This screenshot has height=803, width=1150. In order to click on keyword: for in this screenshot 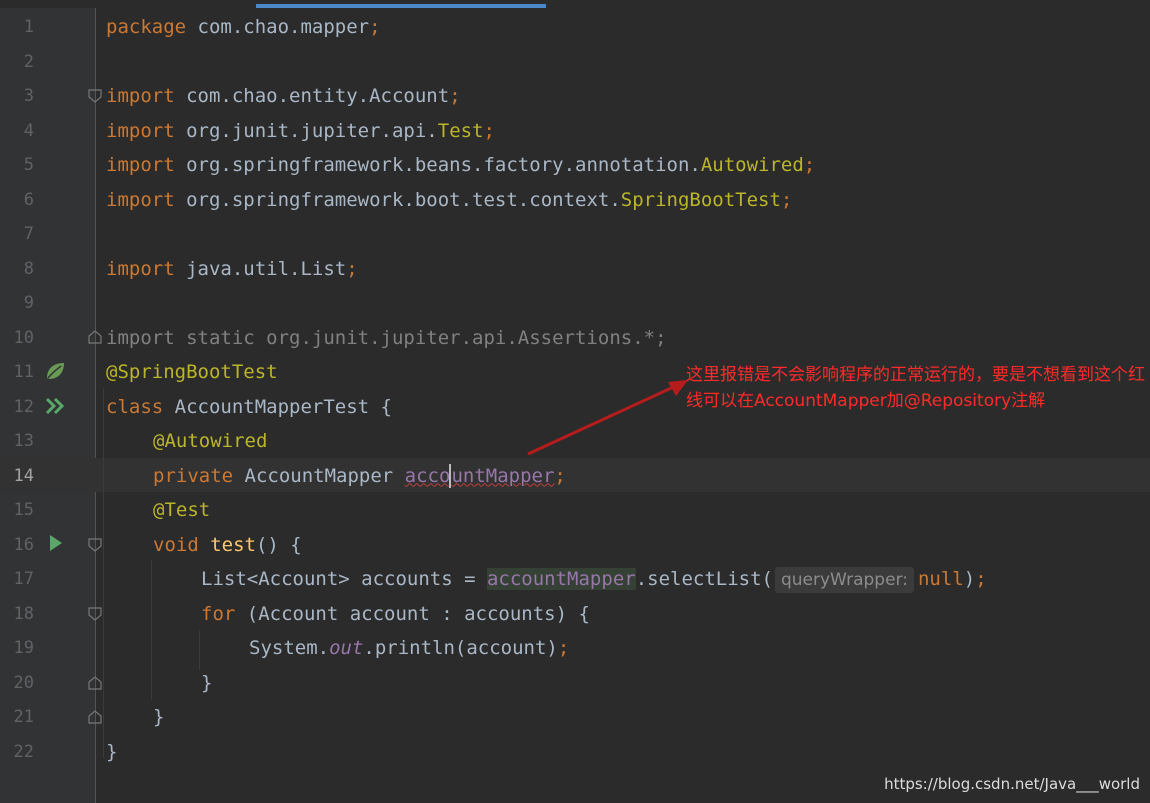, I will do `click(218, 613)`.